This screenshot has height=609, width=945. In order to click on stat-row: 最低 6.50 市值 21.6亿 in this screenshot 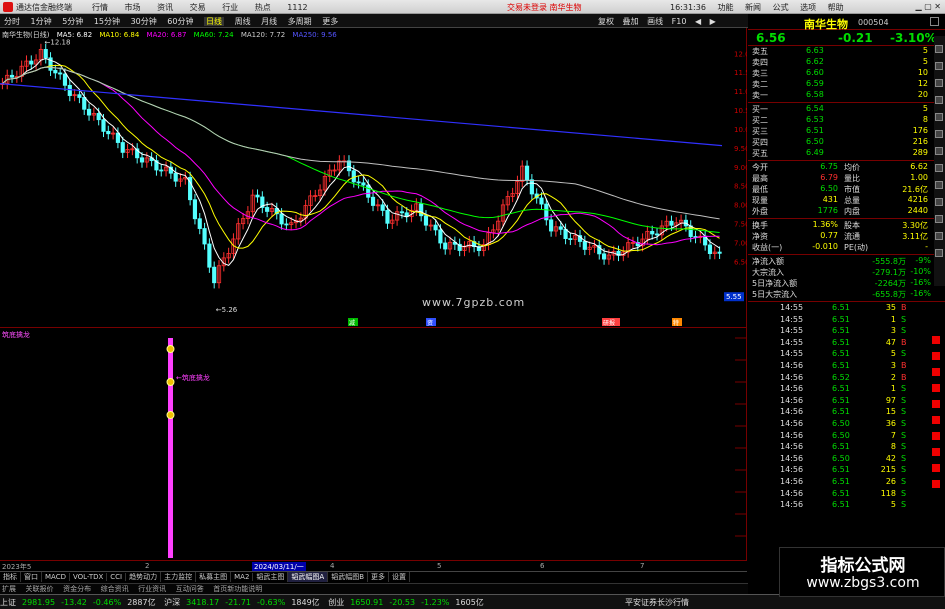, I will do `click(846, 189)`.